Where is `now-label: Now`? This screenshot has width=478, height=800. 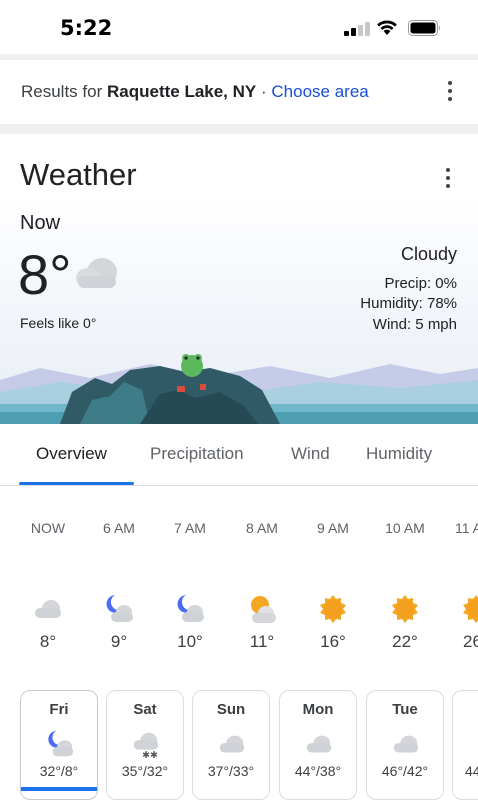 now-label: Now is located at coordinates (40, 223).